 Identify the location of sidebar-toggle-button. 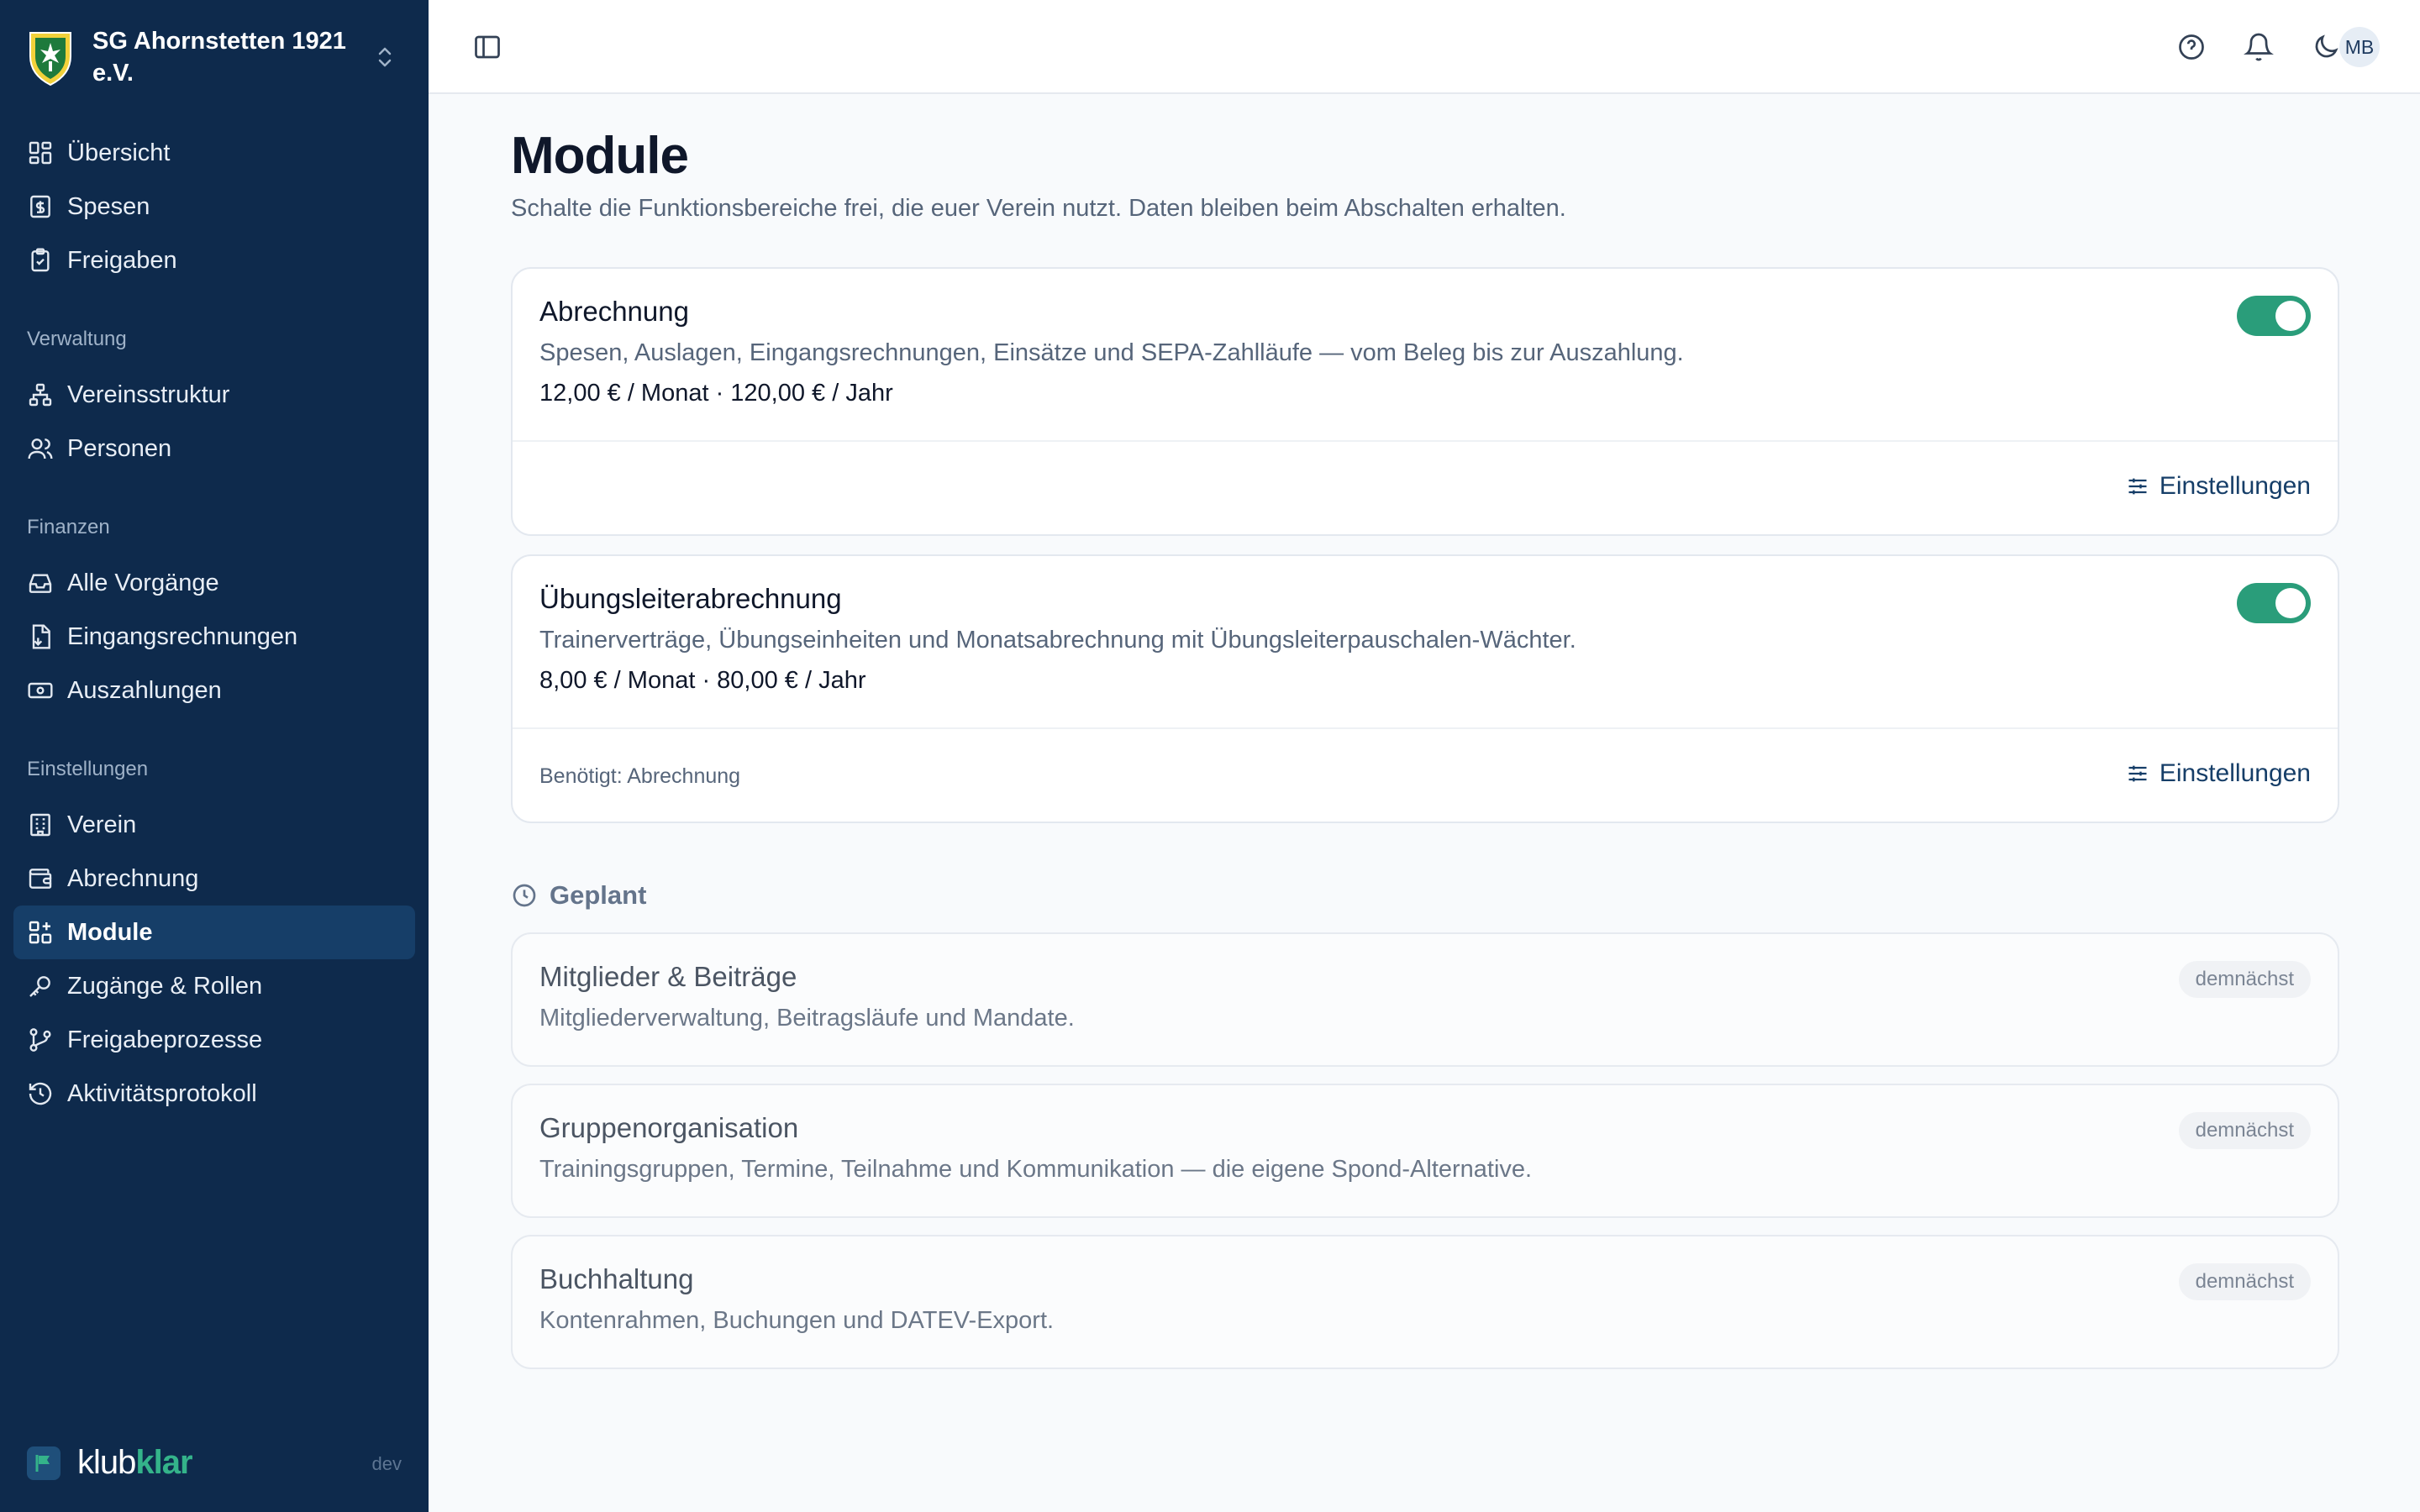
(487, 47).